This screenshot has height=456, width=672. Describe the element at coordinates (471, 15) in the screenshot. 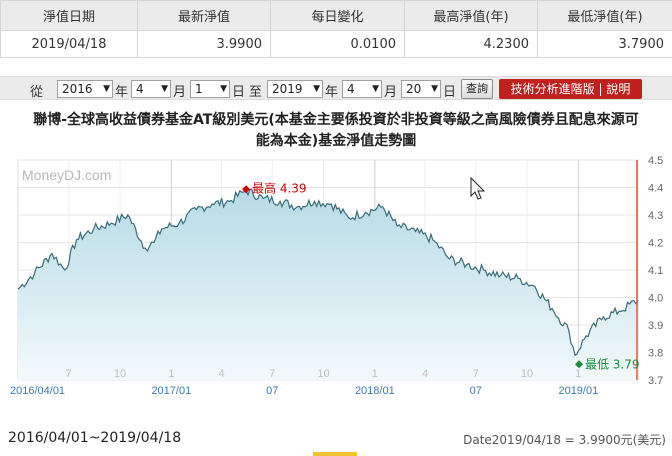

I see `header-year-high: 最高淨值(年)` at that location.